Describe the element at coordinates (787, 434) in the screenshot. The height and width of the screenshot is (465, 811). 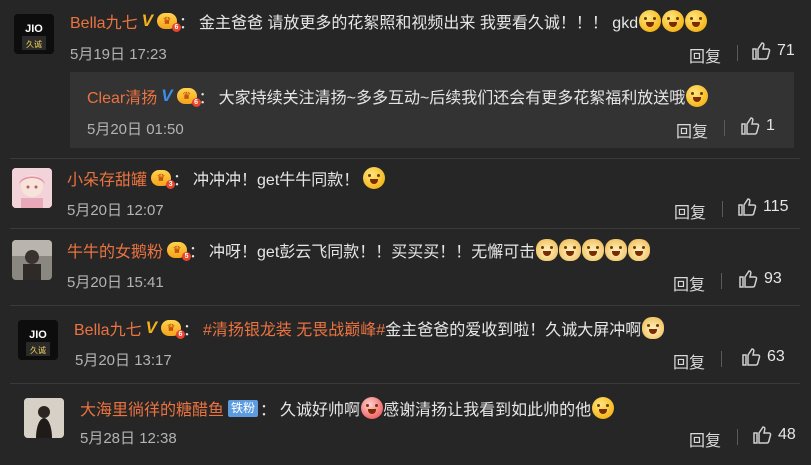
I see `like-count: 48` at that location.